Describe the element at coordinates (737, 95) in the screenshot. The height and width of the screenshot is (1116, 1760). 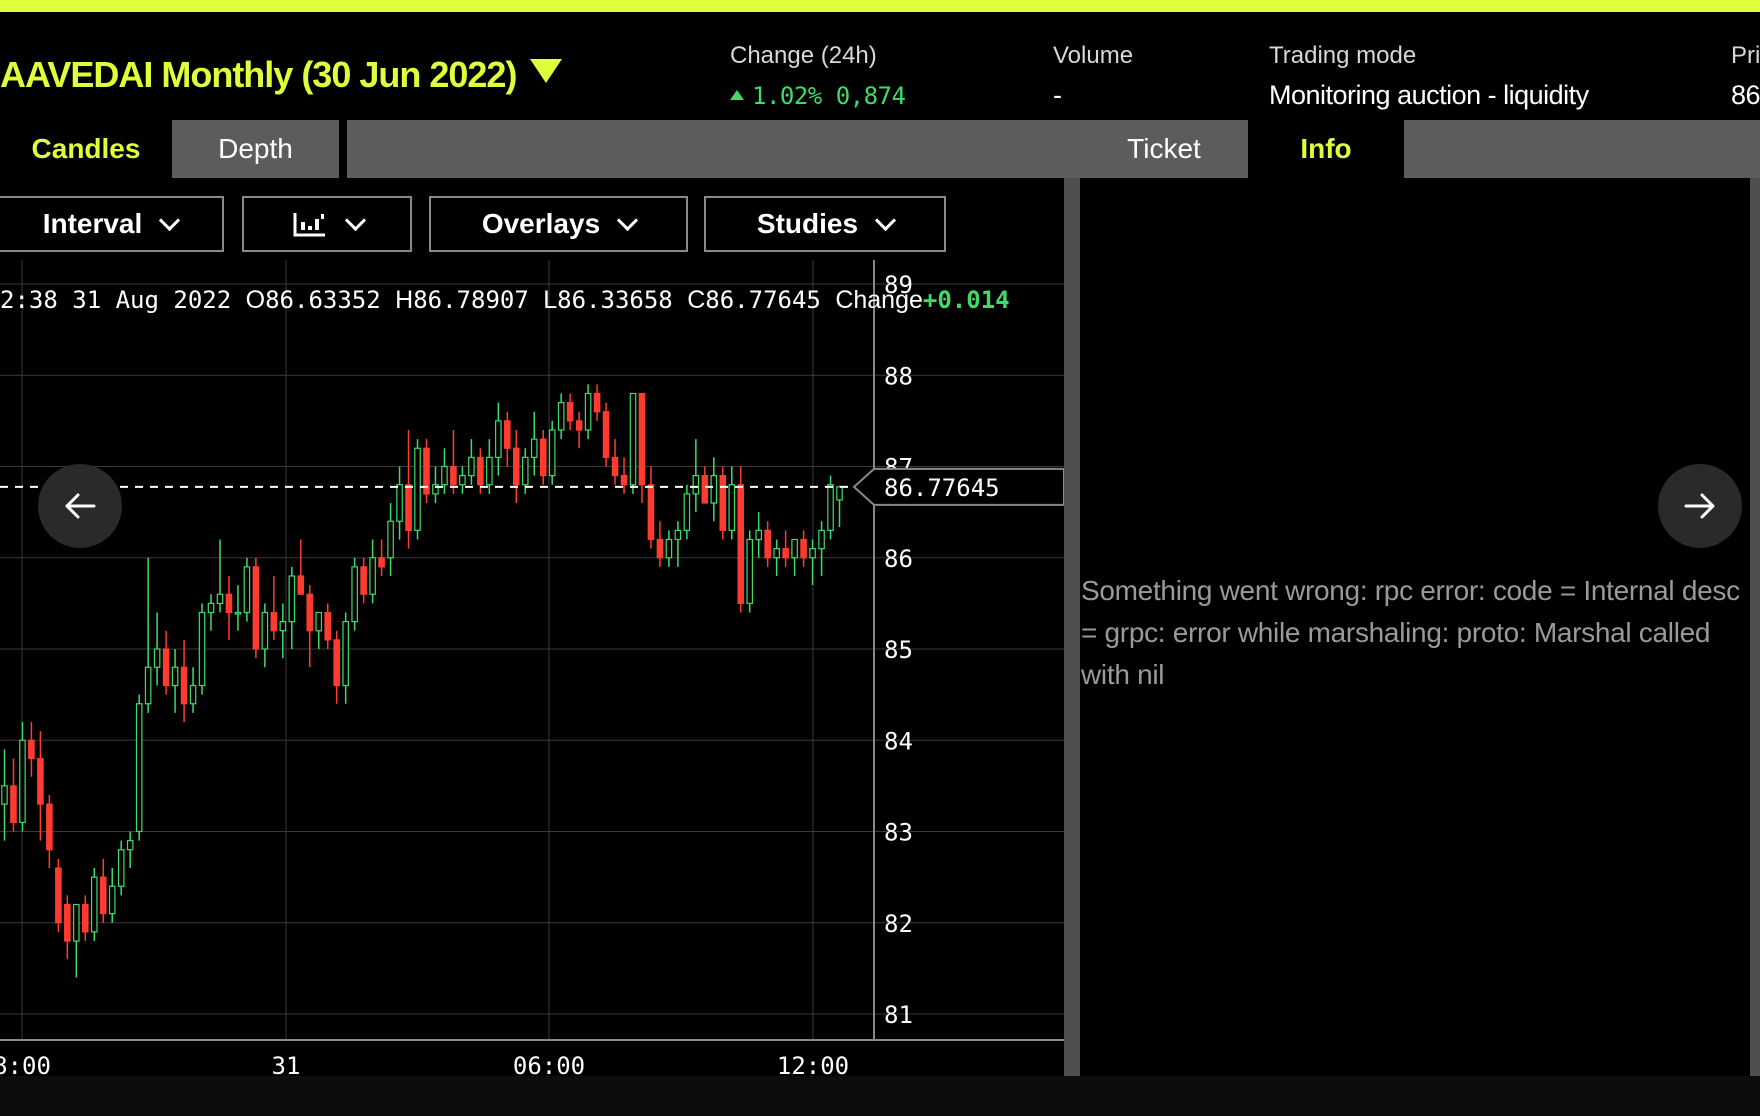
I see `arrow-up-icon` at that location.